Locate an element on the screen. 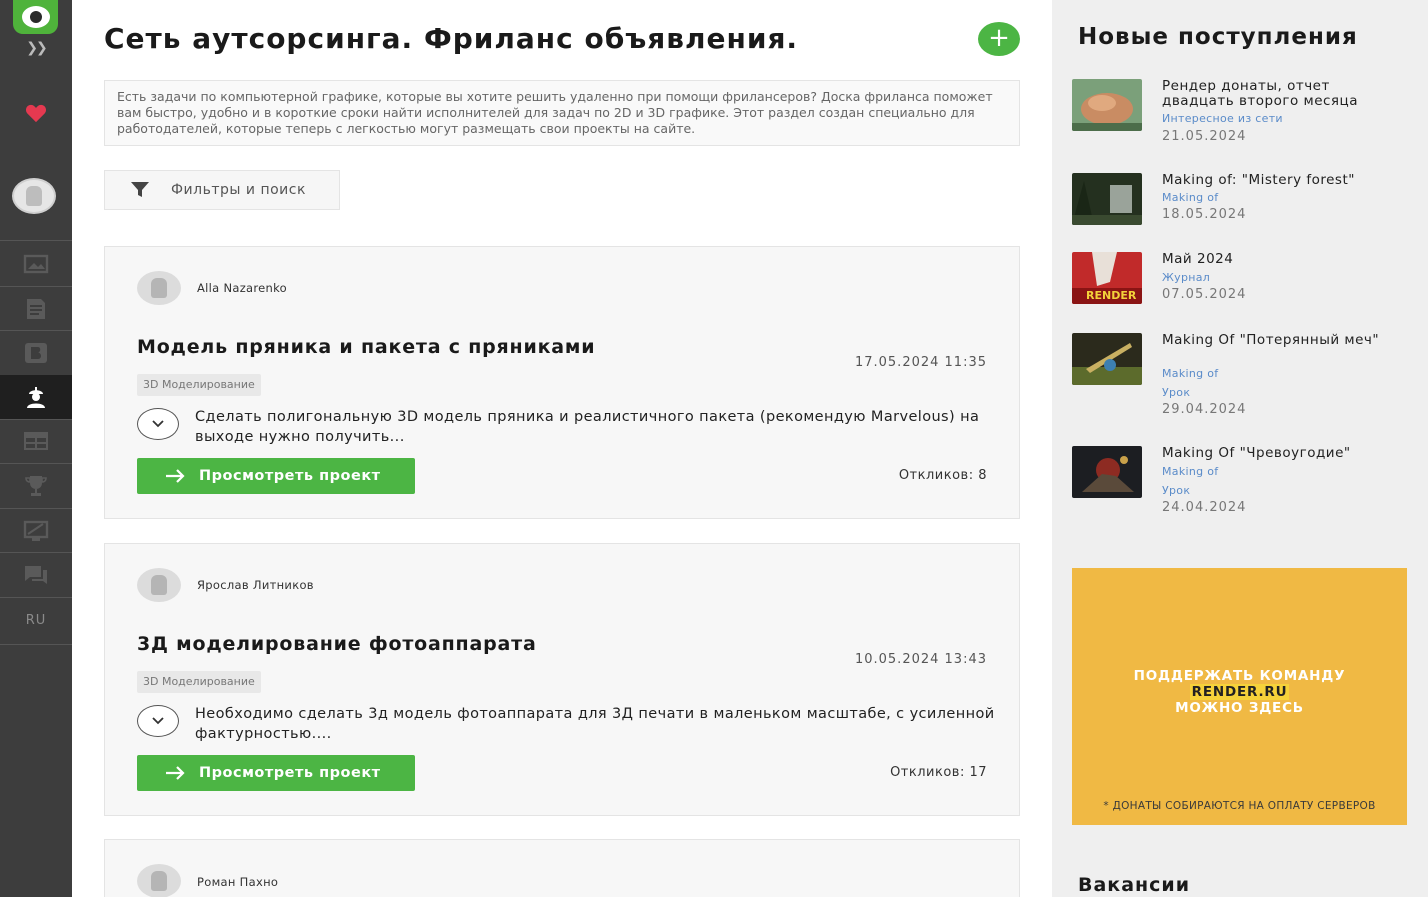 This screenshot has width=1428, height=897. author-name: Ярослав Литников is located at coordinates (255, 585).